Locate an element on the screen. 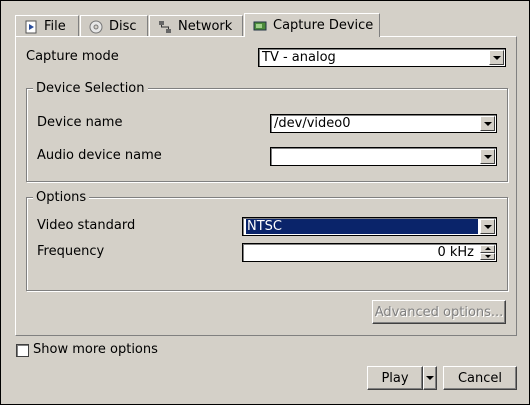 Image resolution: width=530 pixels, height=405 pixels. file-icon is located at coordinates (31, 27).